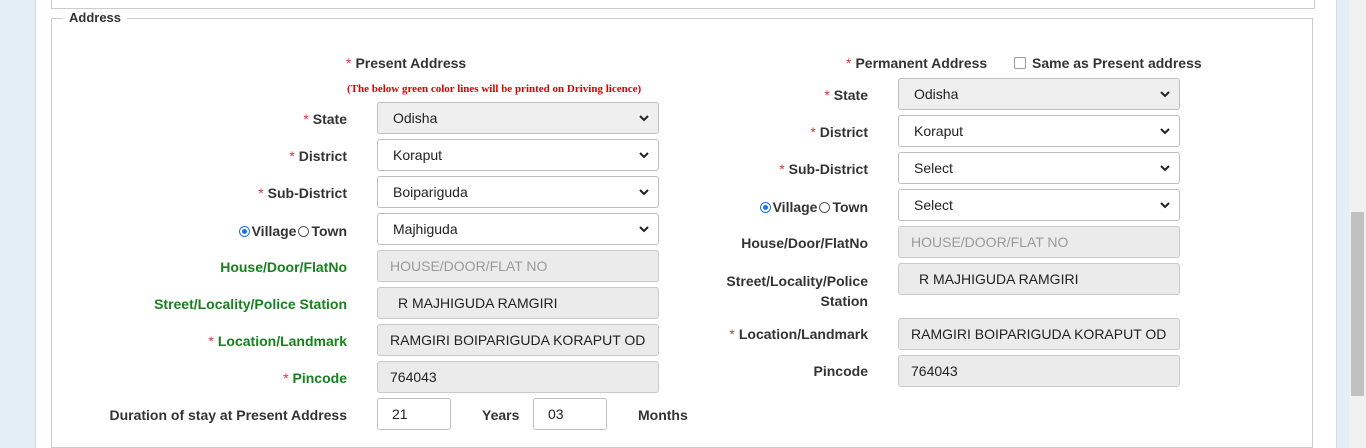 The width and height of the screenshot is (1366, 448). What do you see at coordinates (1039, 242) in the screenshot?
I see `permanent-house-input: HOUSE/DOOR/FLAT NO` at bounding box center [1039, 242].